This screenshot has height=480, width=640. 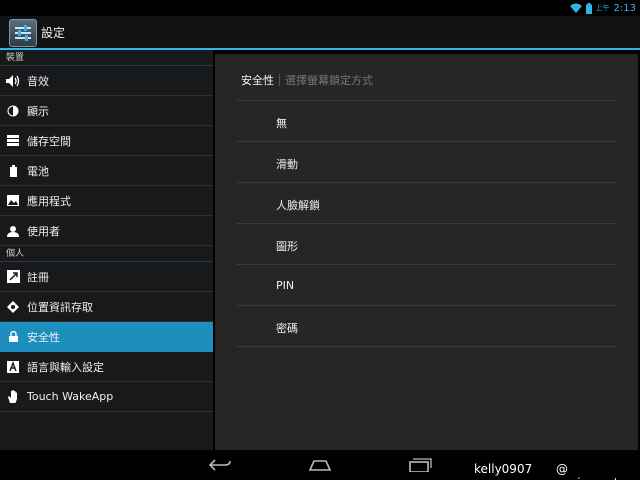 What do you see at coordinates (38, 171) in the screenshot?
I see `sidebar-item-label: 電池` at bounding box center [38, 171].